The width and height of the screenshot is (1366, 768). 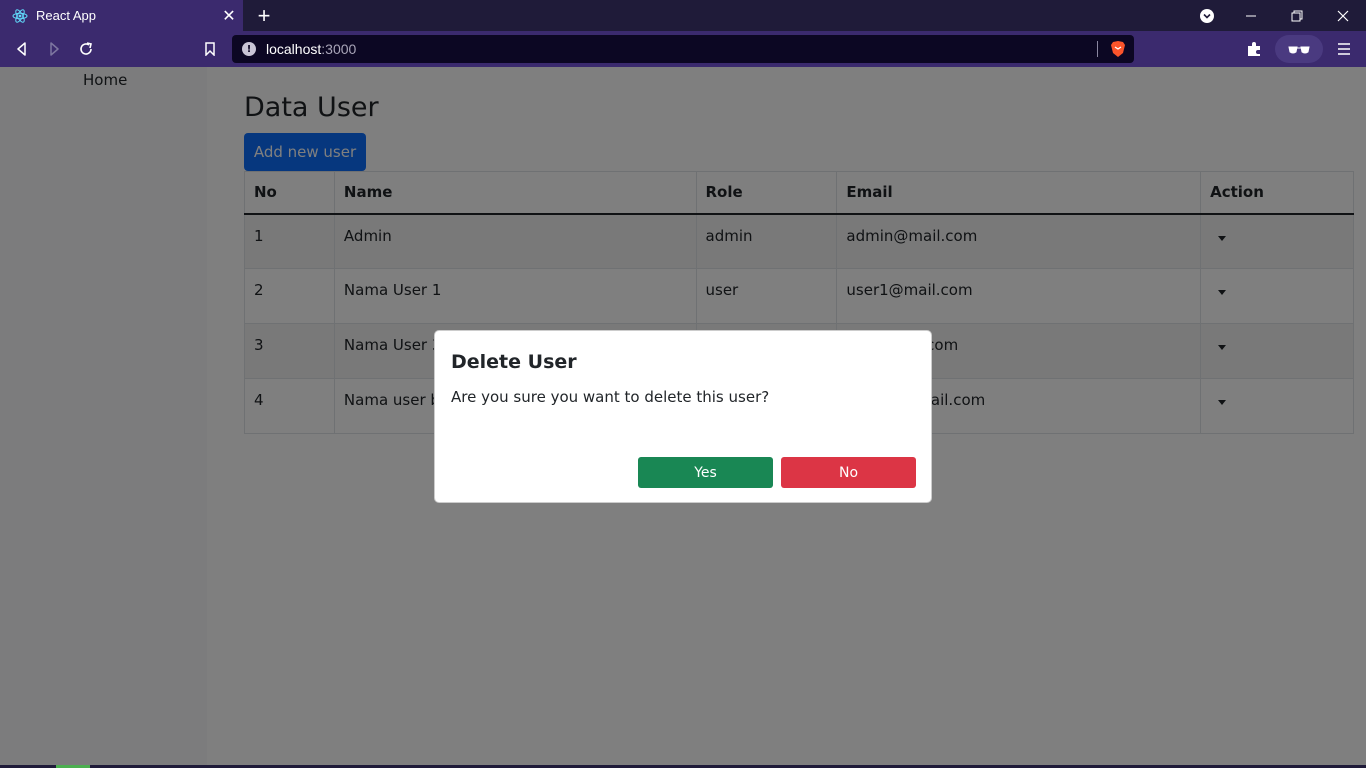 What do you see at coordinates (54, 49) in the screenshot?
I see `forward-icon` at bounding box center [54, 49].